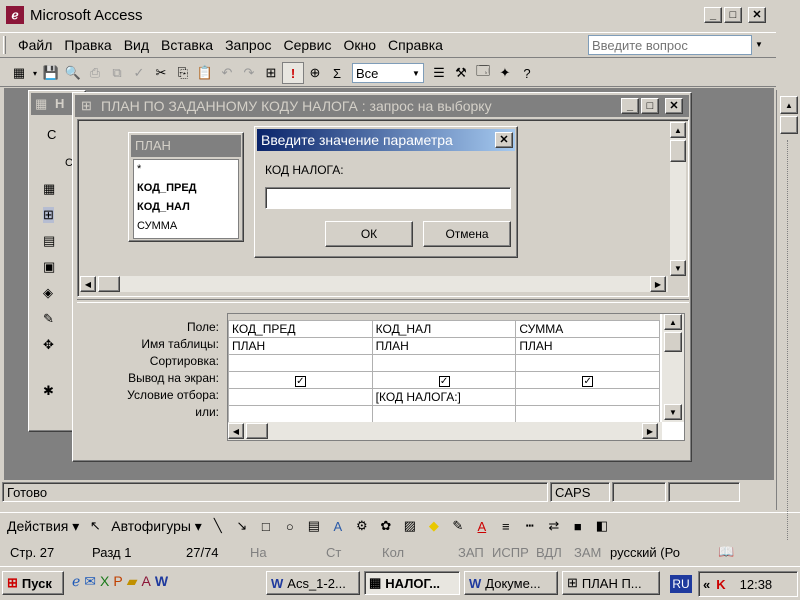 The width and height of the screenshot is (800, 600). Describe the element at coordinates (90, 581) in the screenshot. I see `outlook-icon: ✉` at that location.